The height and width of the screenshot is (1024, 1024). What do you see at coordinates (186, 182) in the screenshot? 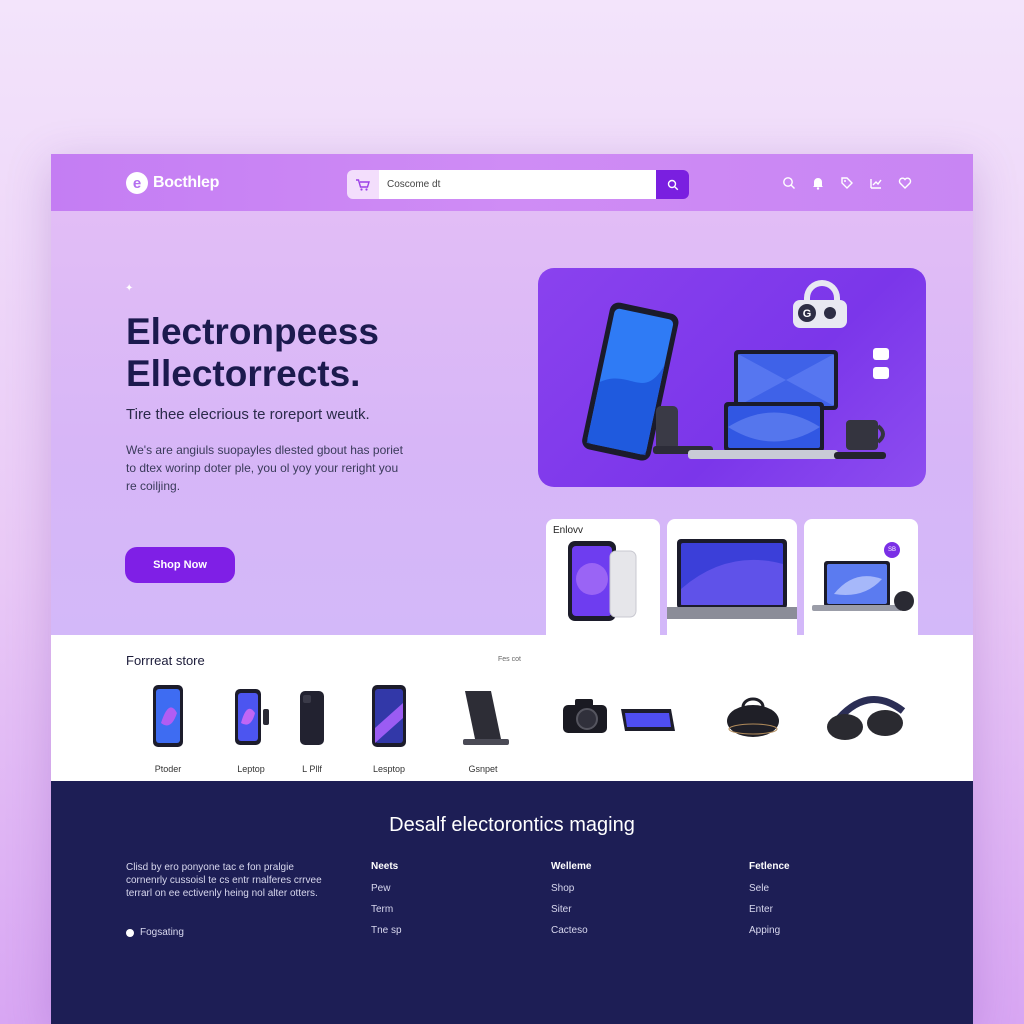
I see `brand-name: Bocthlep` at bounding box center [186, 182].